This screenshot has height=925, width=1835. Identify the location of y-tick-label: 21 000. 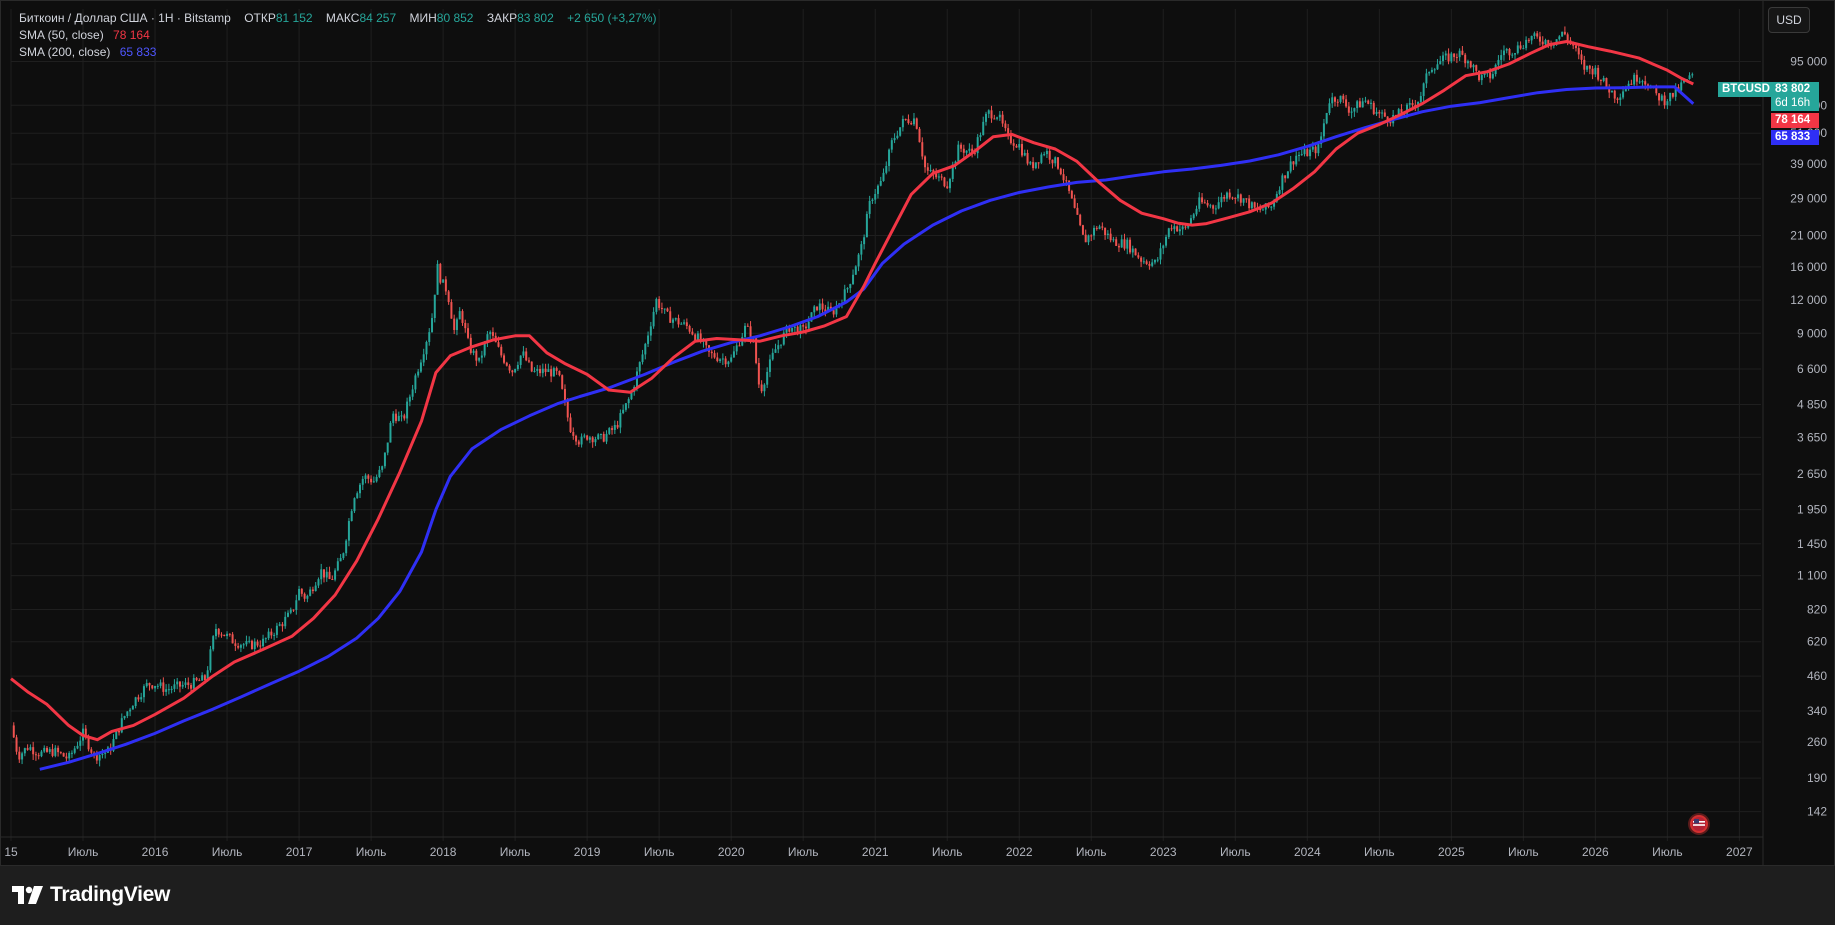
(1808, 236).